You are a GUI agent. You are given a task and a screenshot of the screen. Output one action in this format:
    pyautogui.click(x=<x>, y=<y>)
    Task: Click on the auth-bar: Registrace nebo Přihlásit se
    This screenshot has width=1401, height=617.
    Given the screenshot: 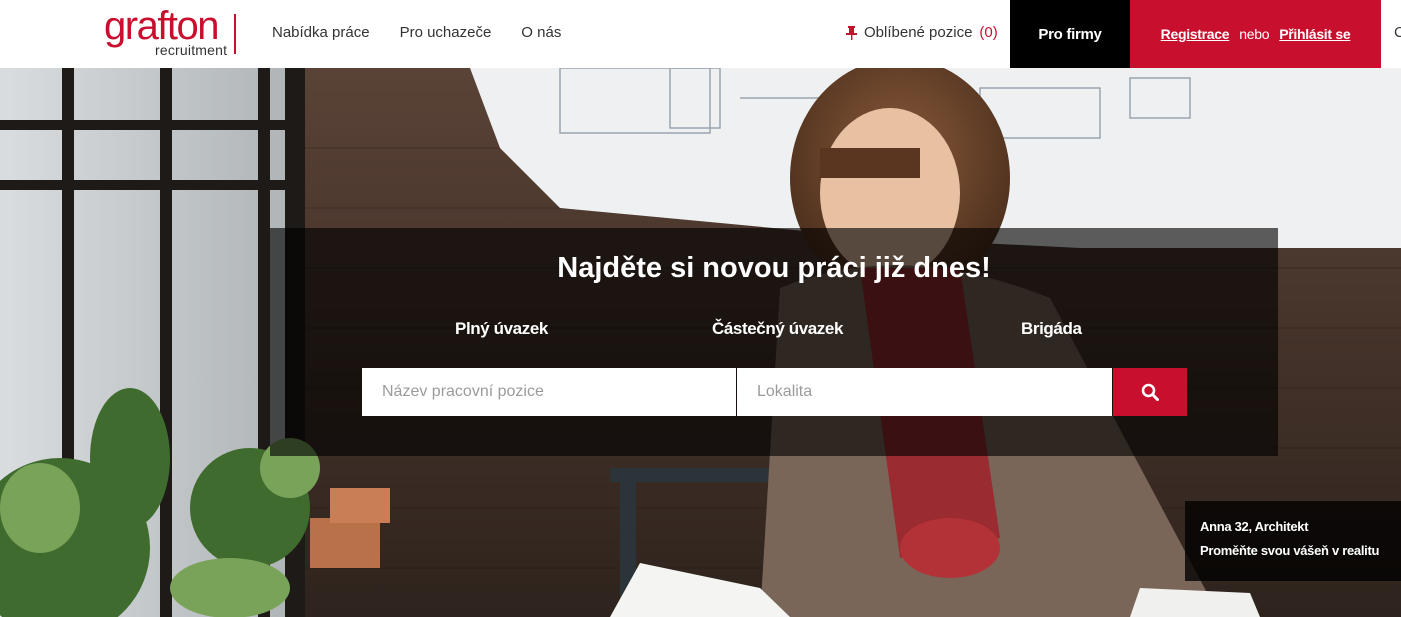 What is the action you would take?
    pyautogui.click(x=1255, y=34)
    